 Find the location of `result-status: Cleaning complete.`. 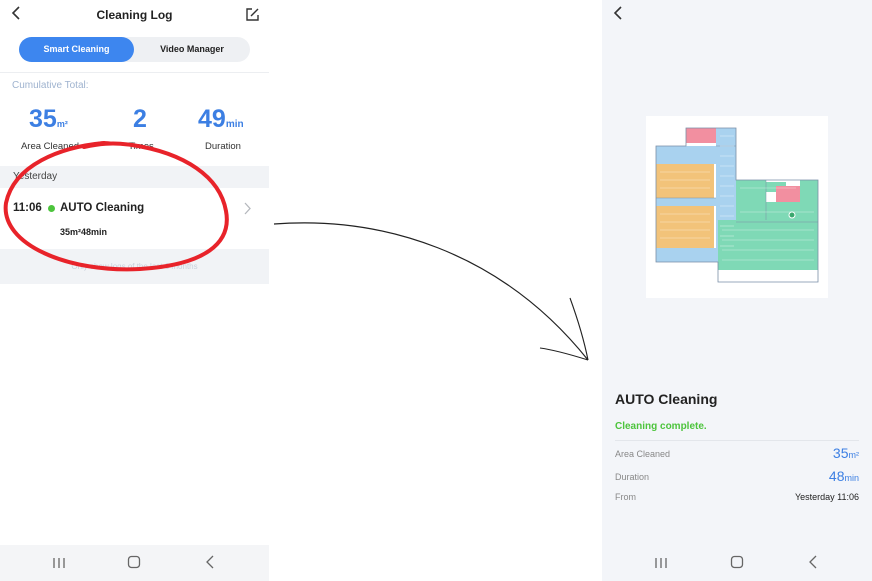

result-status: Cleaning complete. is located at coordinates (661, 426).